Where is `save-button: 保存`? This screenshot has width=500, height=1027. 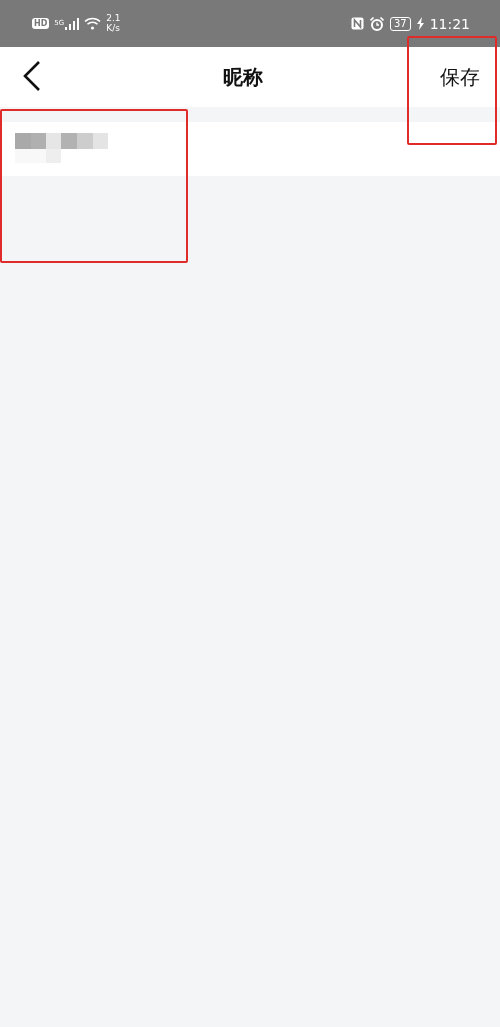
save-button: 保存 is located at coordinates (460, 77).